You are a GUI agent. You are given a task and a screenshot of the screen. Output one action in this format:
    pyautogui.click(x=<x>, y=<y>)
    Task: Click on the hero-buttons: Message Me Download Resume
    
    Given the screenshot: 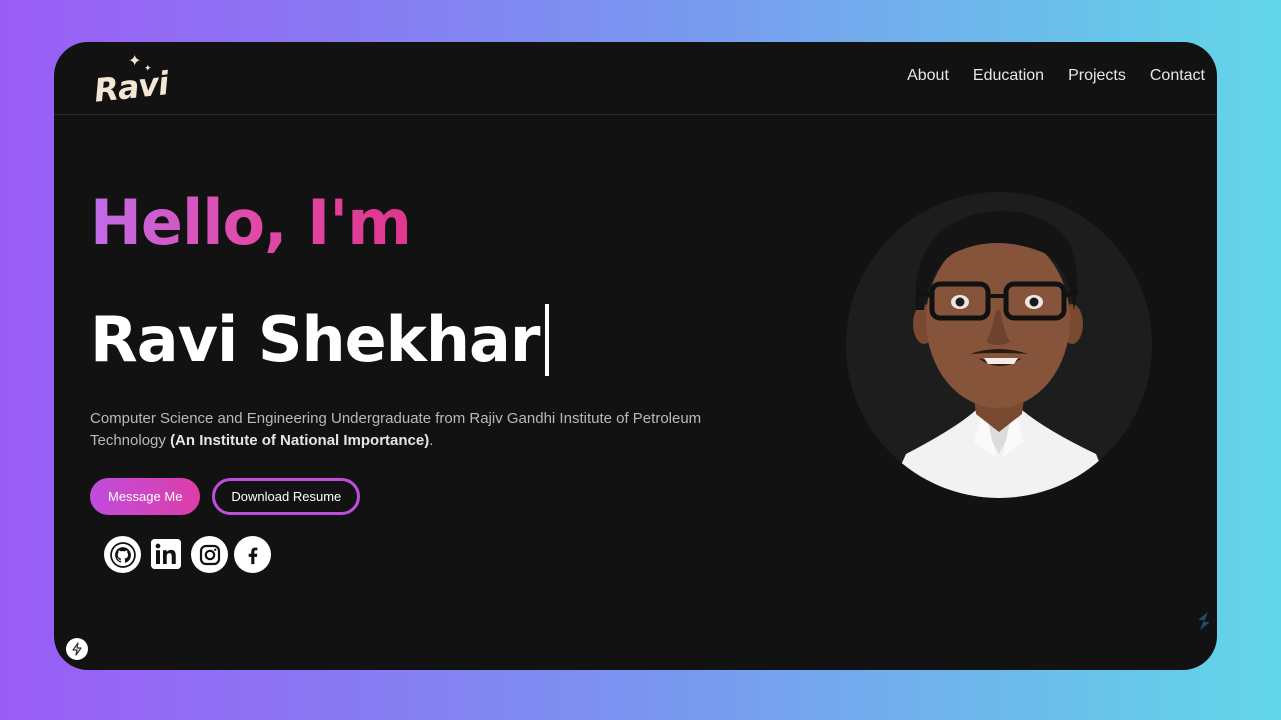 What is the action you would take?
    pyautogui.click(x=225, y=496)
    